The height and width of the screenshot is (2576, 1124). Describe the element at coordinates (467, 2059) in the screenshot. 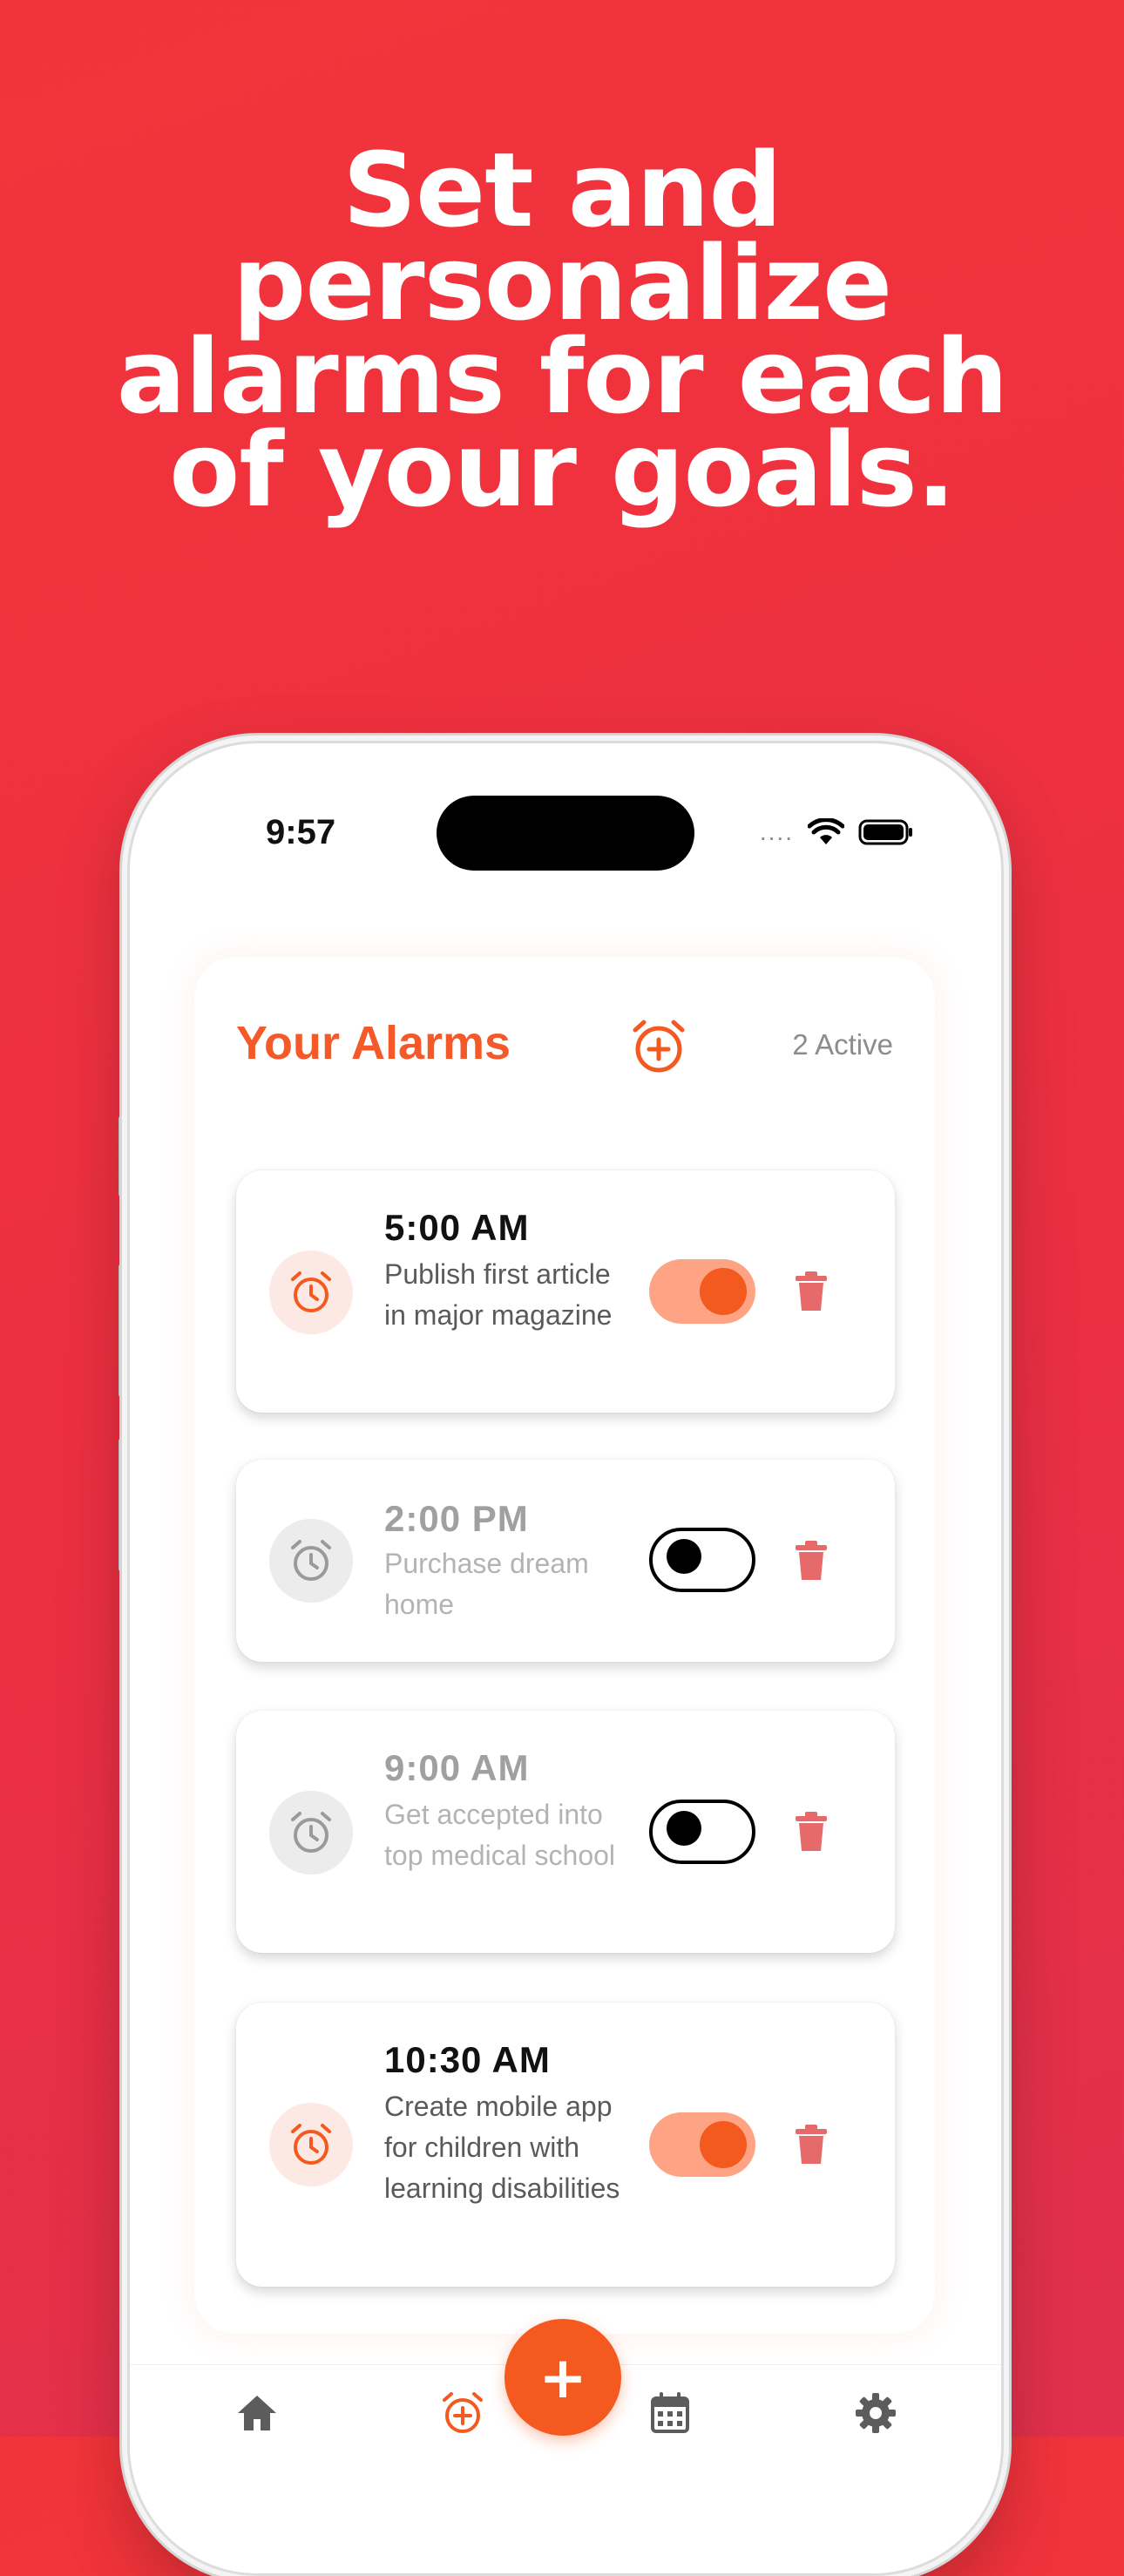

I see `alarm-time: 10:30 AM` at that location.